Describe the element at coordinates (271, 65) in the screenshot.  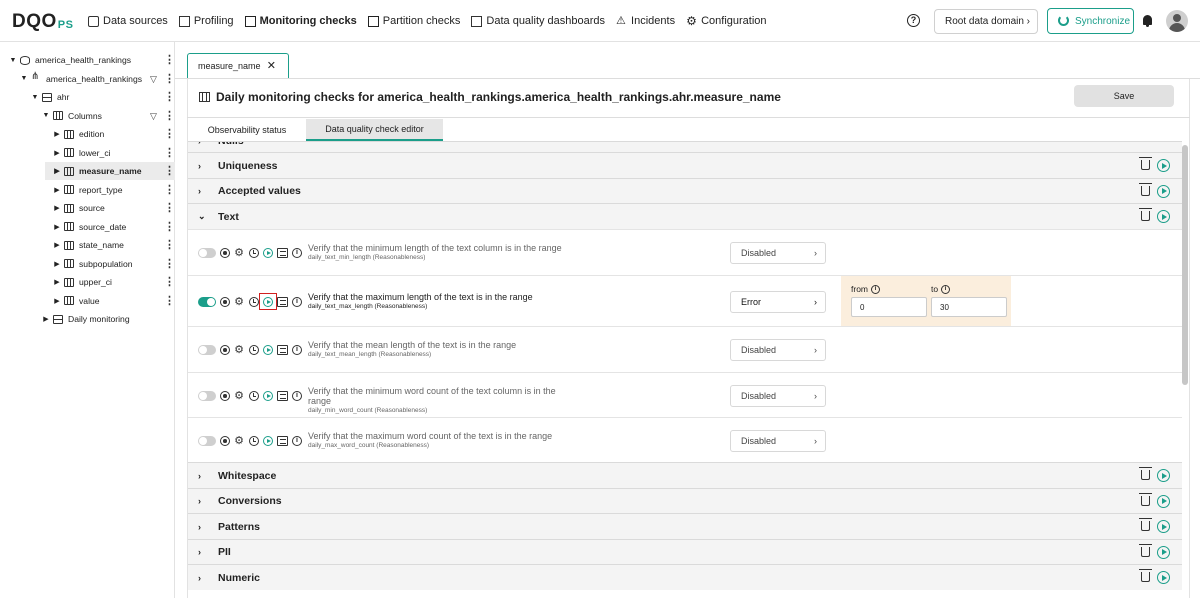
I see `close-icon: ✕` at that location.